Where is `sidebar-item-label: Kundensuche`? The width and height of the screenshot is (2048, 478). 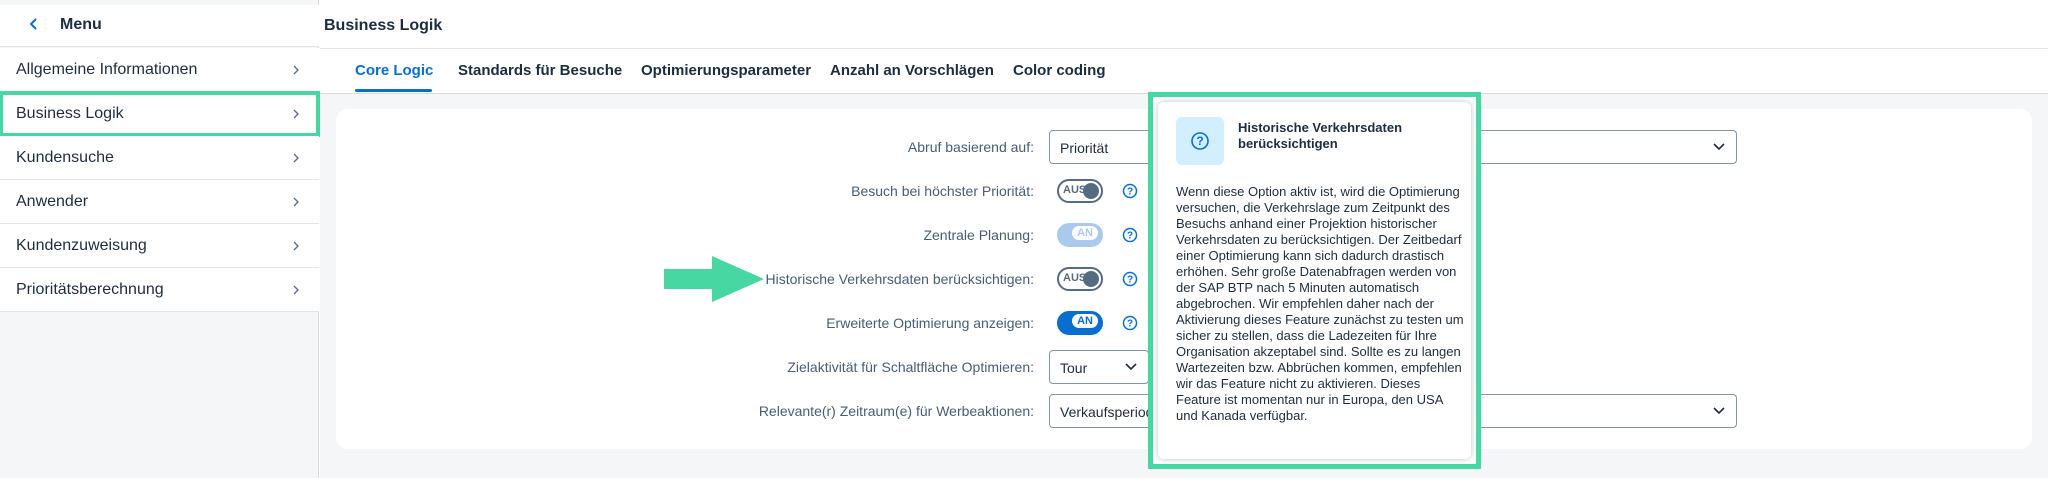 sidebar-item-label: Kundensuche is located at coordinates (65, 157).